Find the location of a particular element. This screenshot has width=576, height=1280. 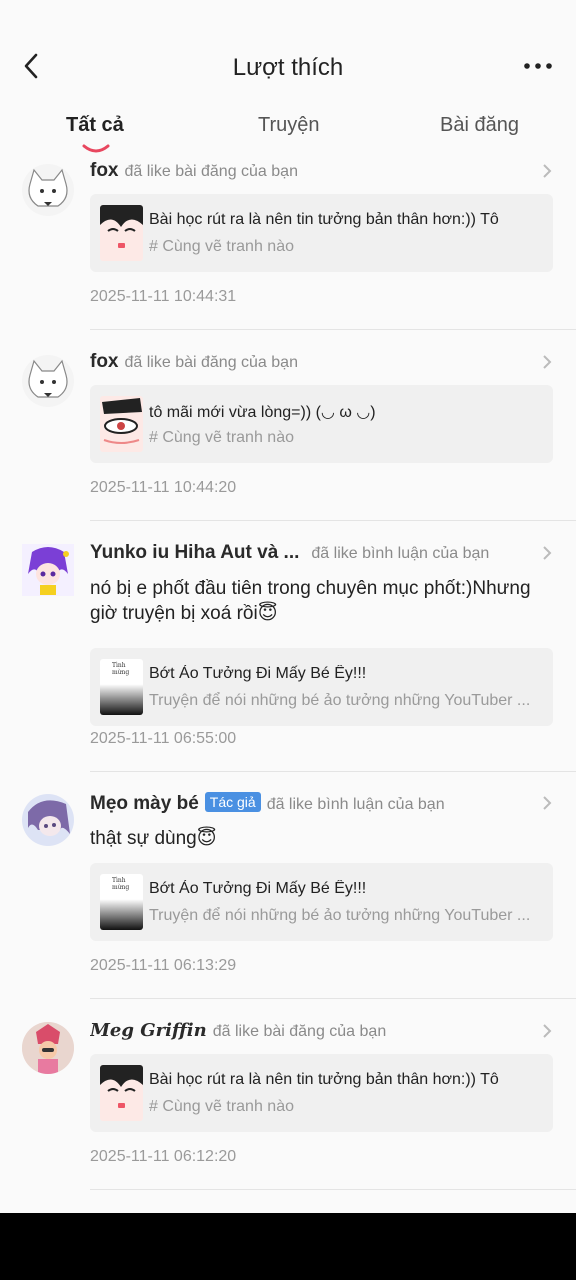

comment-text: thật sự dùng😇 is located at coordinates (153, 838).